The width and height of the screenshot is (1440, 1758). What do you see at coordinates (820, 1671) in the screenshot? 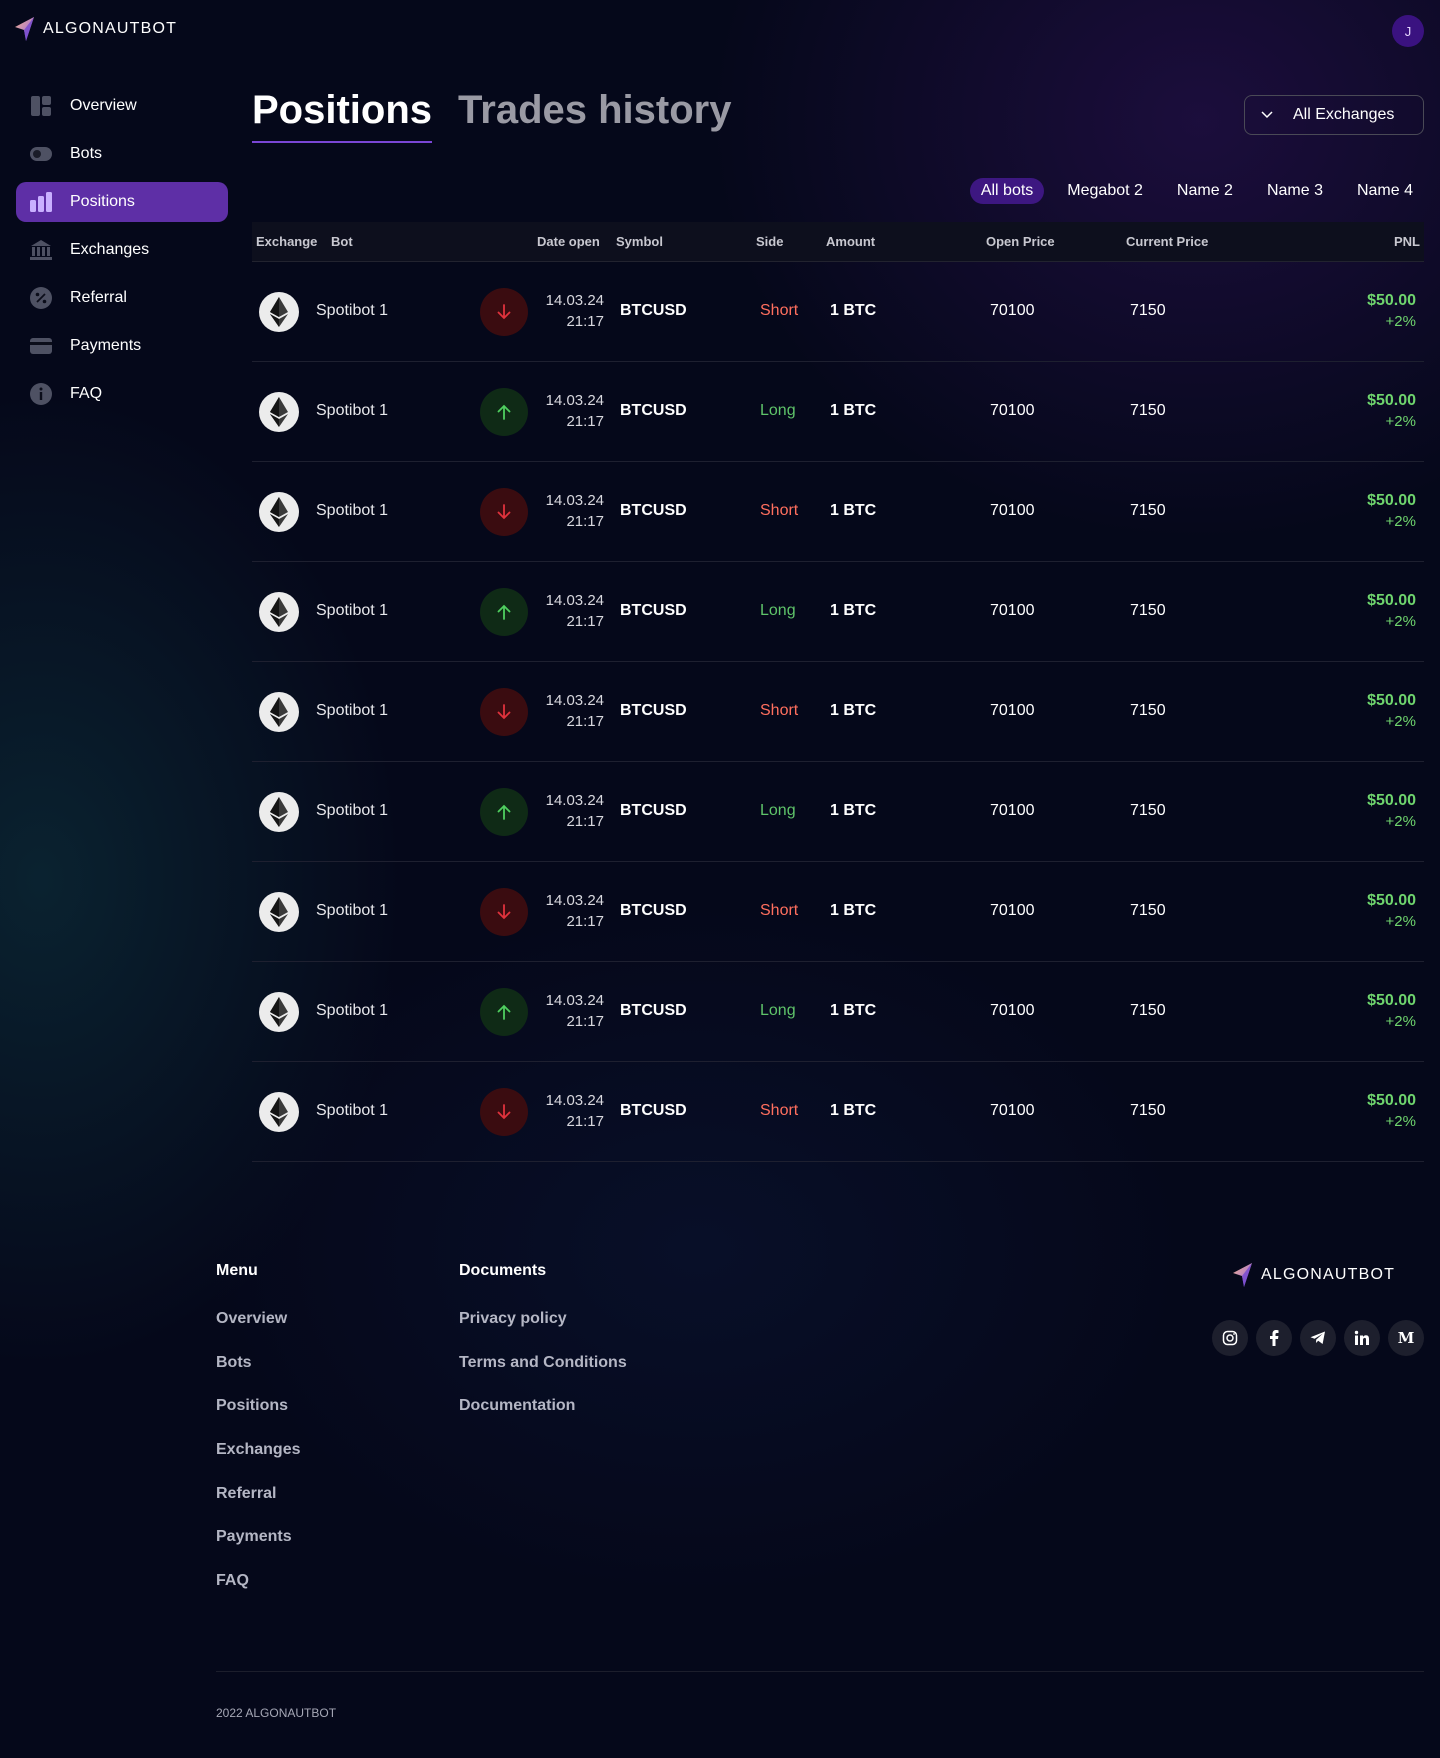
I see `footer-divider` at bounding box center [820, 1671].